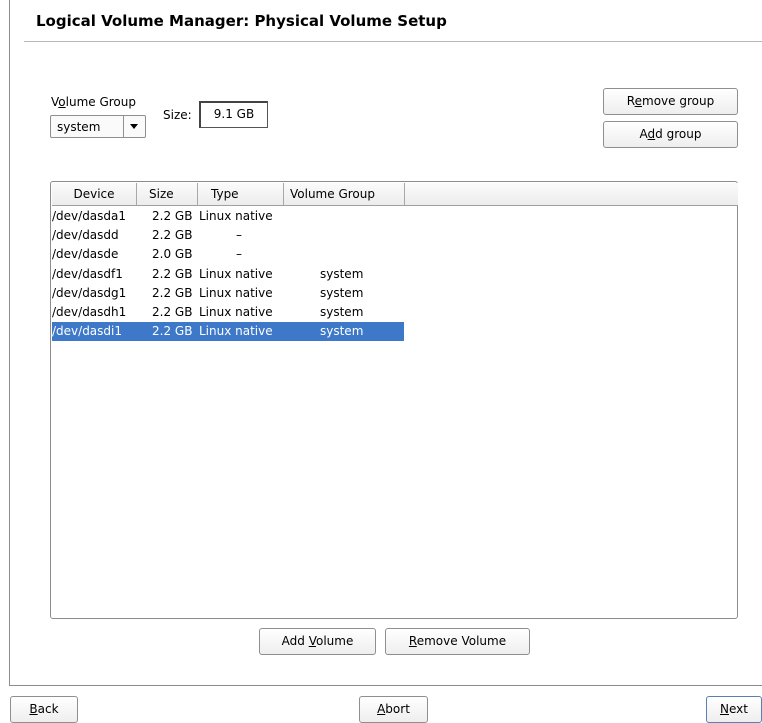  I want to click on table-row: /dev/dasdh1 2.2 GB Linux native system, so click(228, 312).